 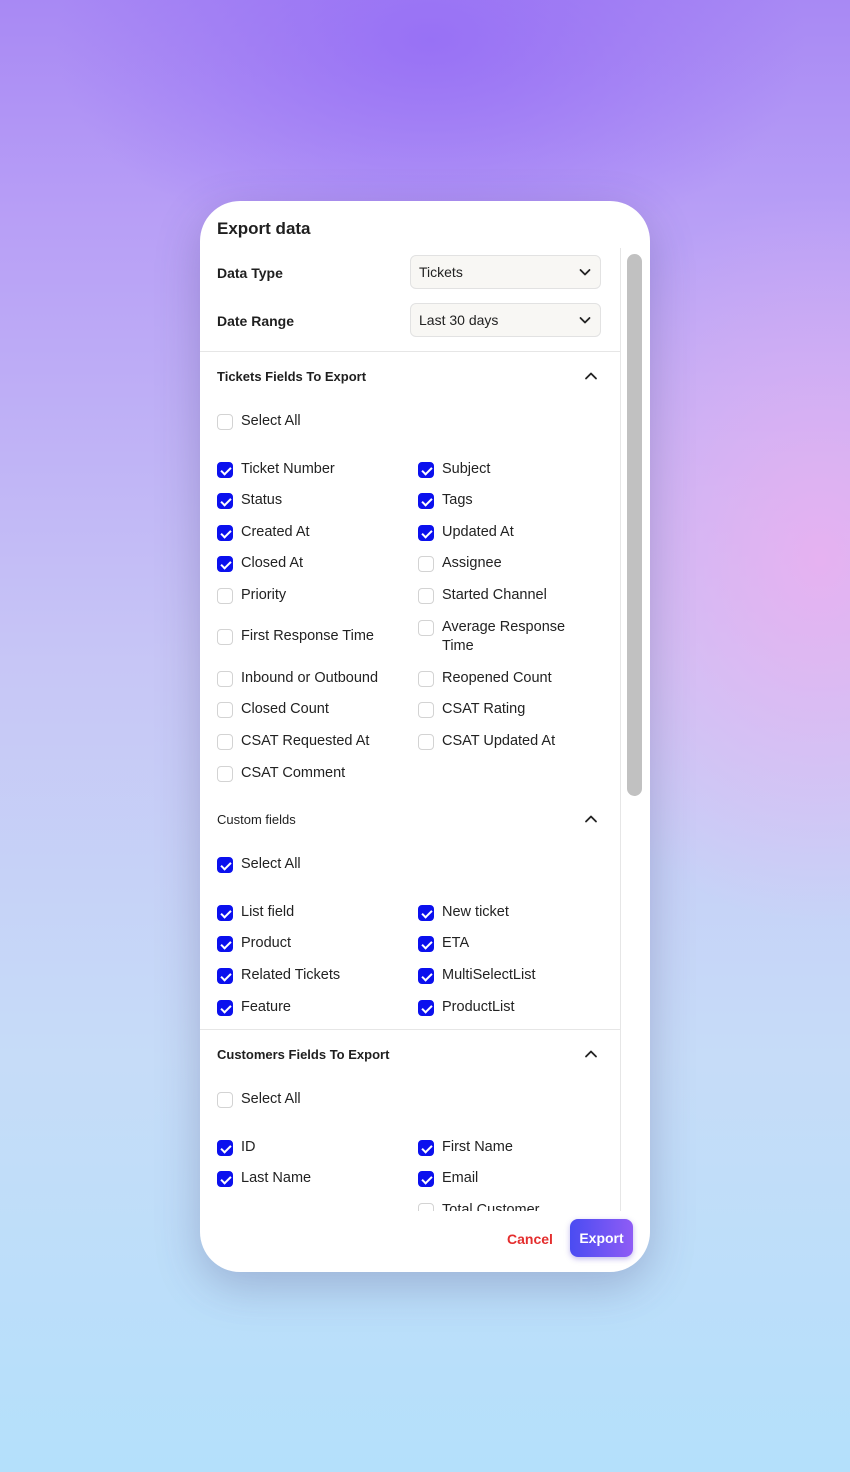 What do you see at coordinates (276, 1178) in the screenshot?
I see `checkbox-label: Last Name` at bounding box center [276, 1178].